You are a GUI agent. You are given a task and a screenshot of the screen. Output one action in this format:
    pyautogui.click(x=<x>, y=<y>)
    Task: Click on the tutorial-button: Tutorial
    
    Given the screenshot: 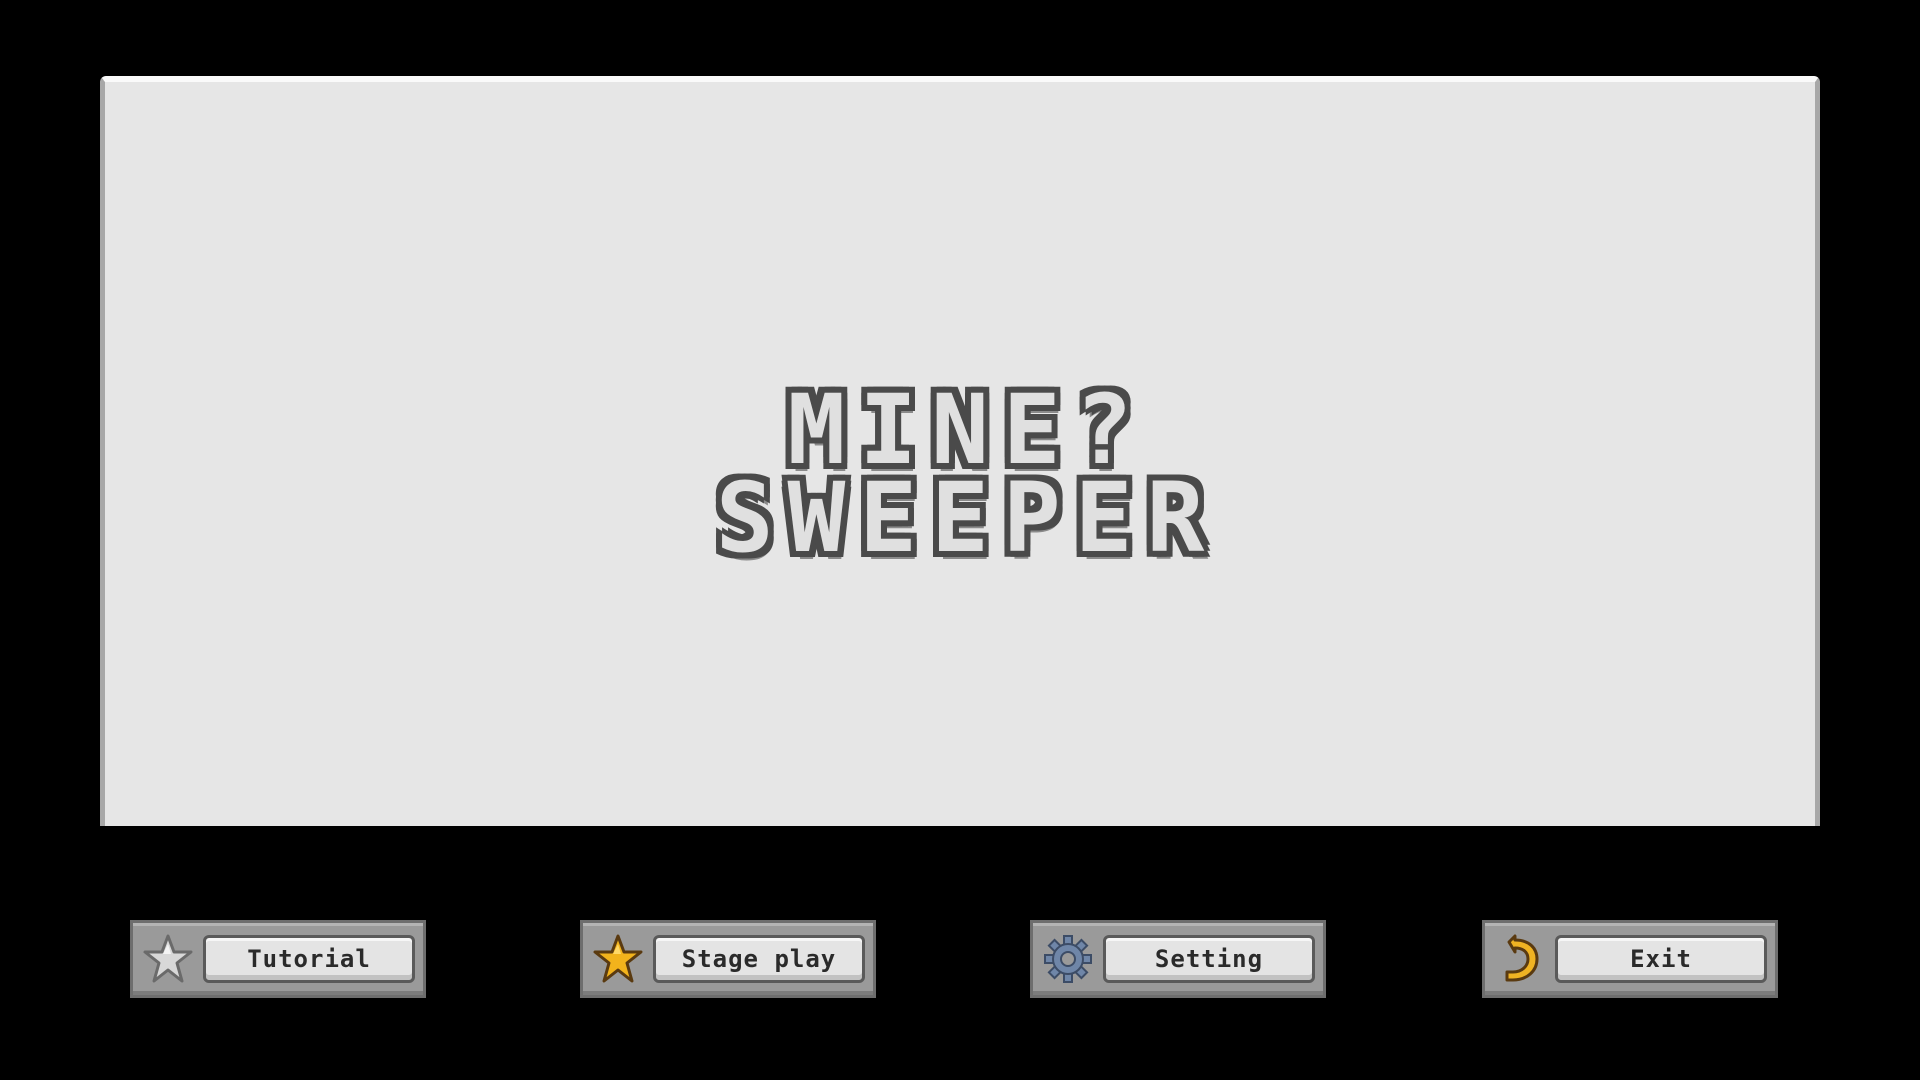 What is the action you would take?
    pyautogui.click(x=278, y=959)
    